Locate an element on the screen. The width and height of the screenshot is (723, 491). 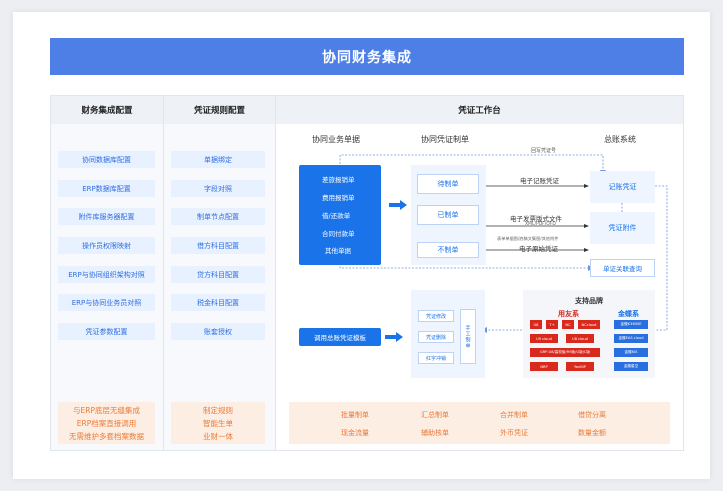
original-voucher-label: 电子原始凭证 is located at coordinates (538, 249).